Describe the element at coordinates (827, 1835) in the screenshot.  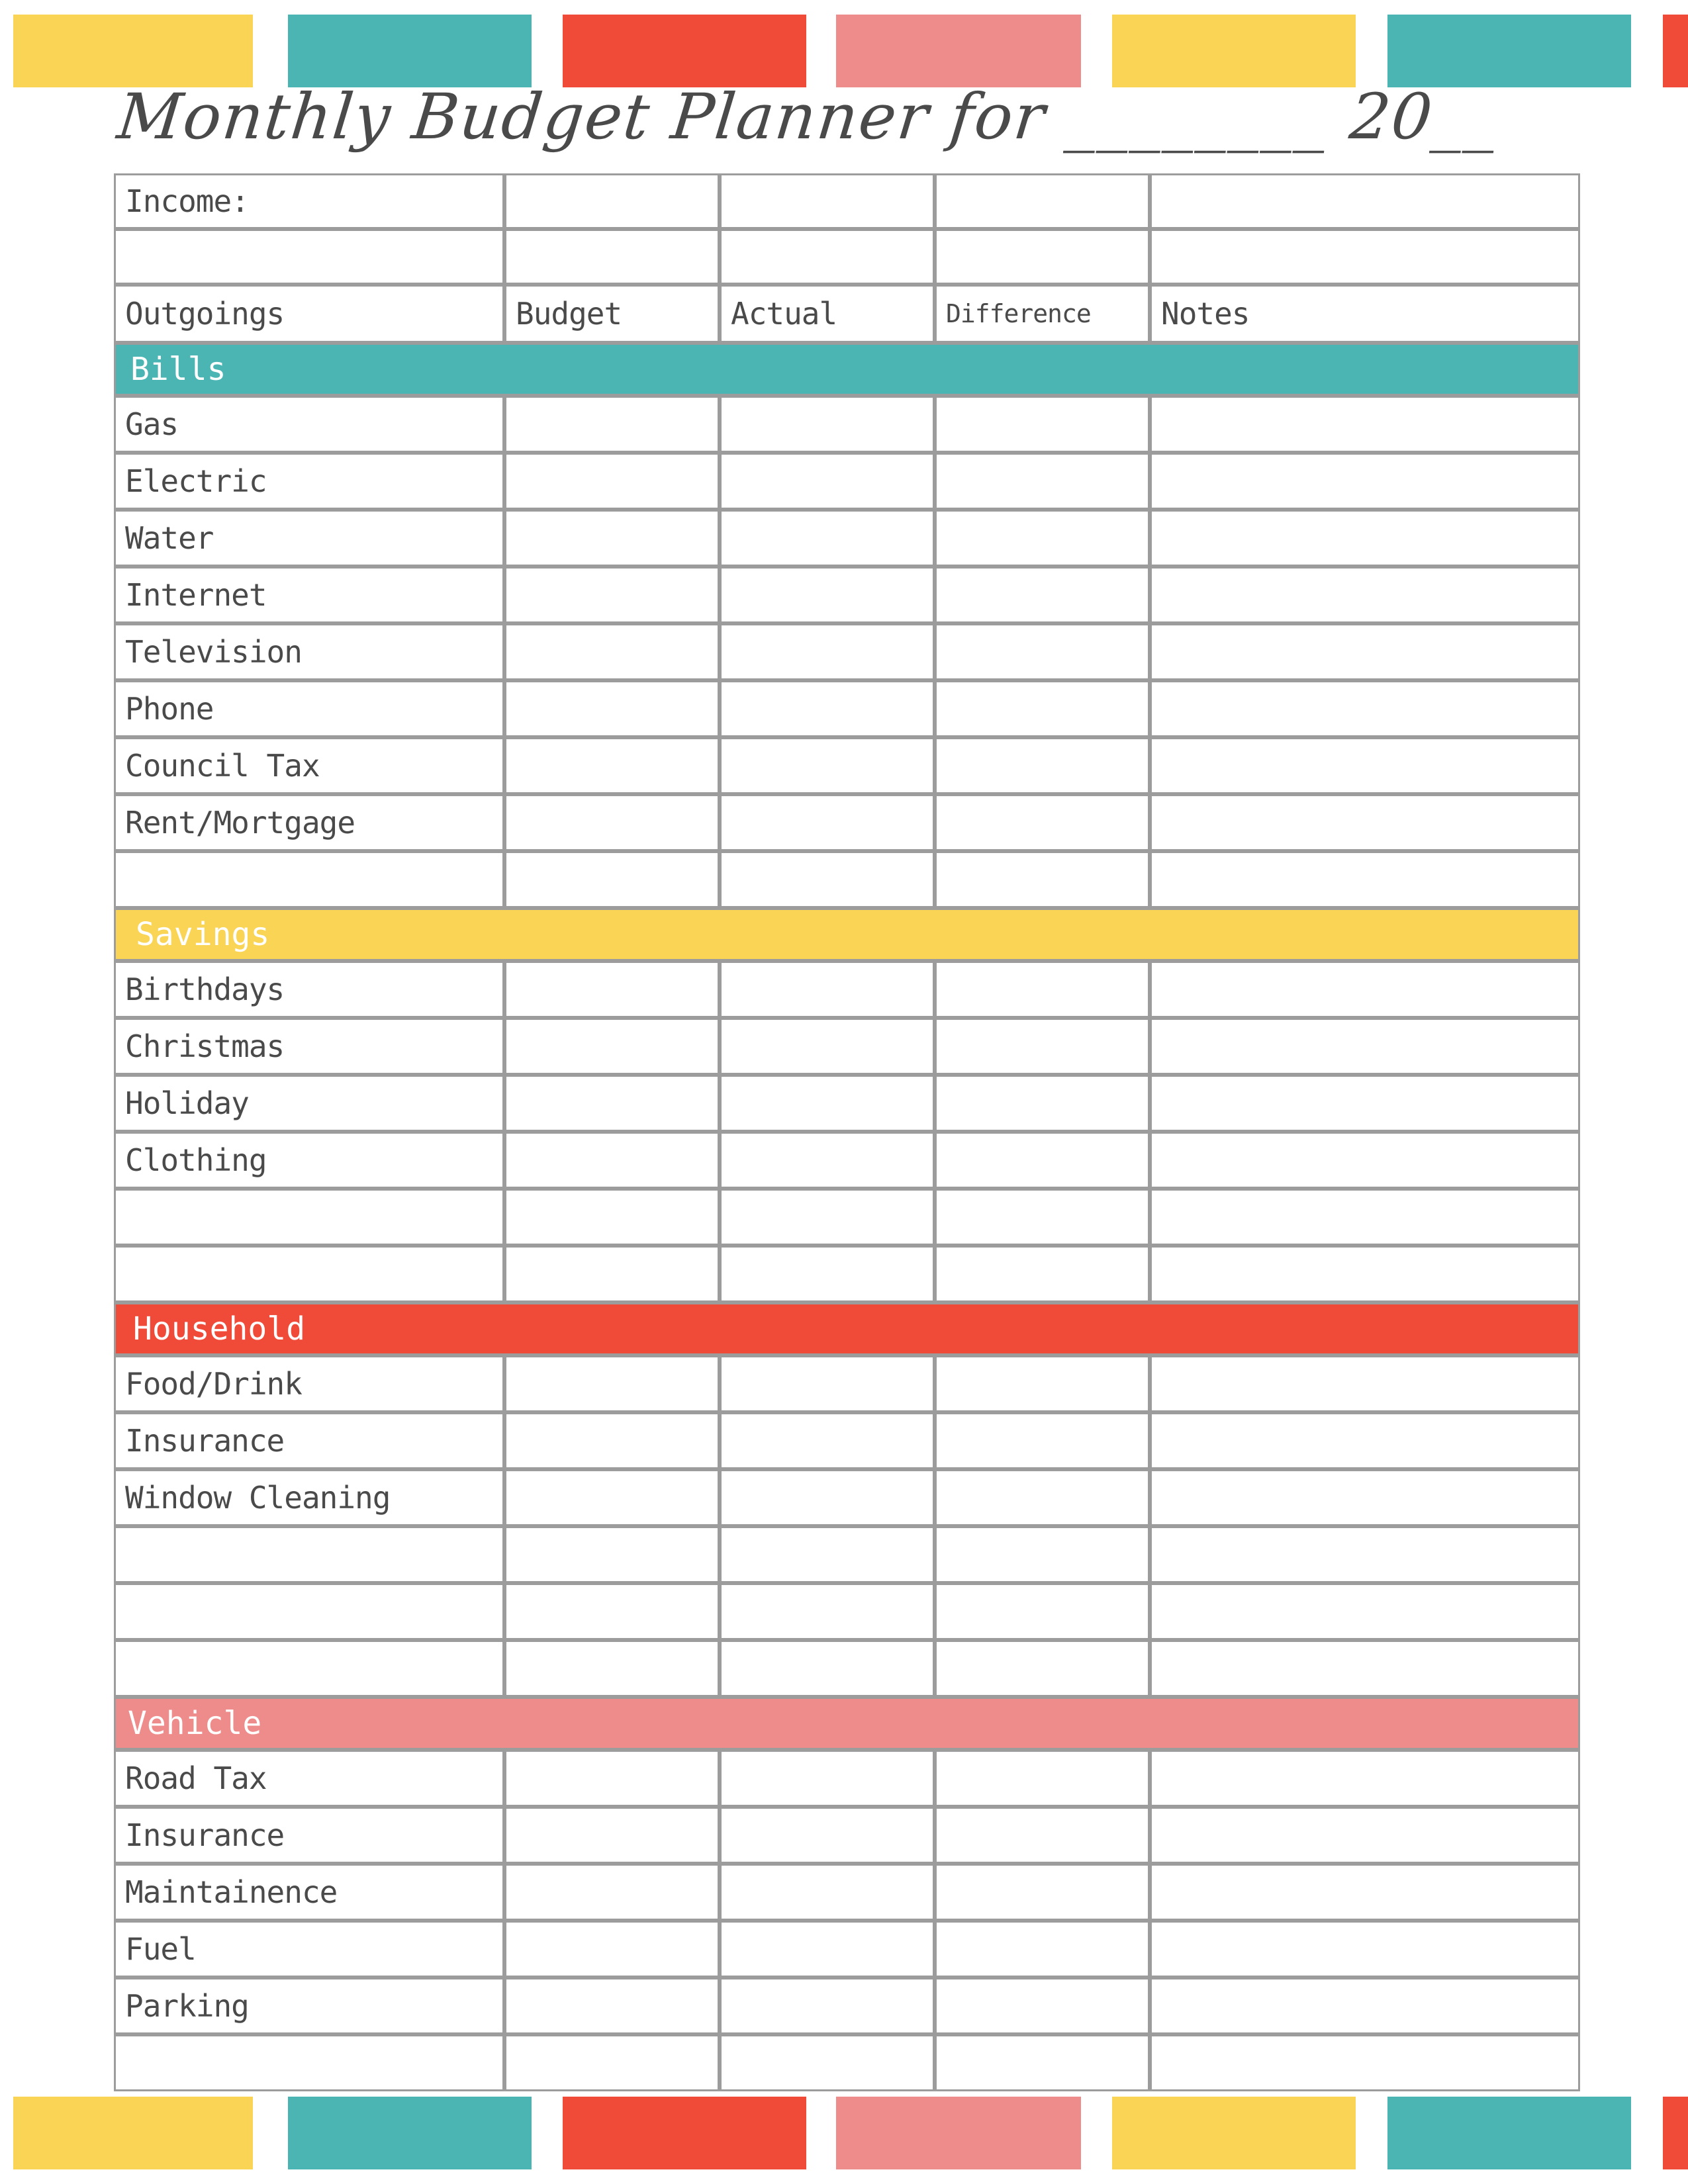
I see `vehicle-1-actual-cell` at that location.